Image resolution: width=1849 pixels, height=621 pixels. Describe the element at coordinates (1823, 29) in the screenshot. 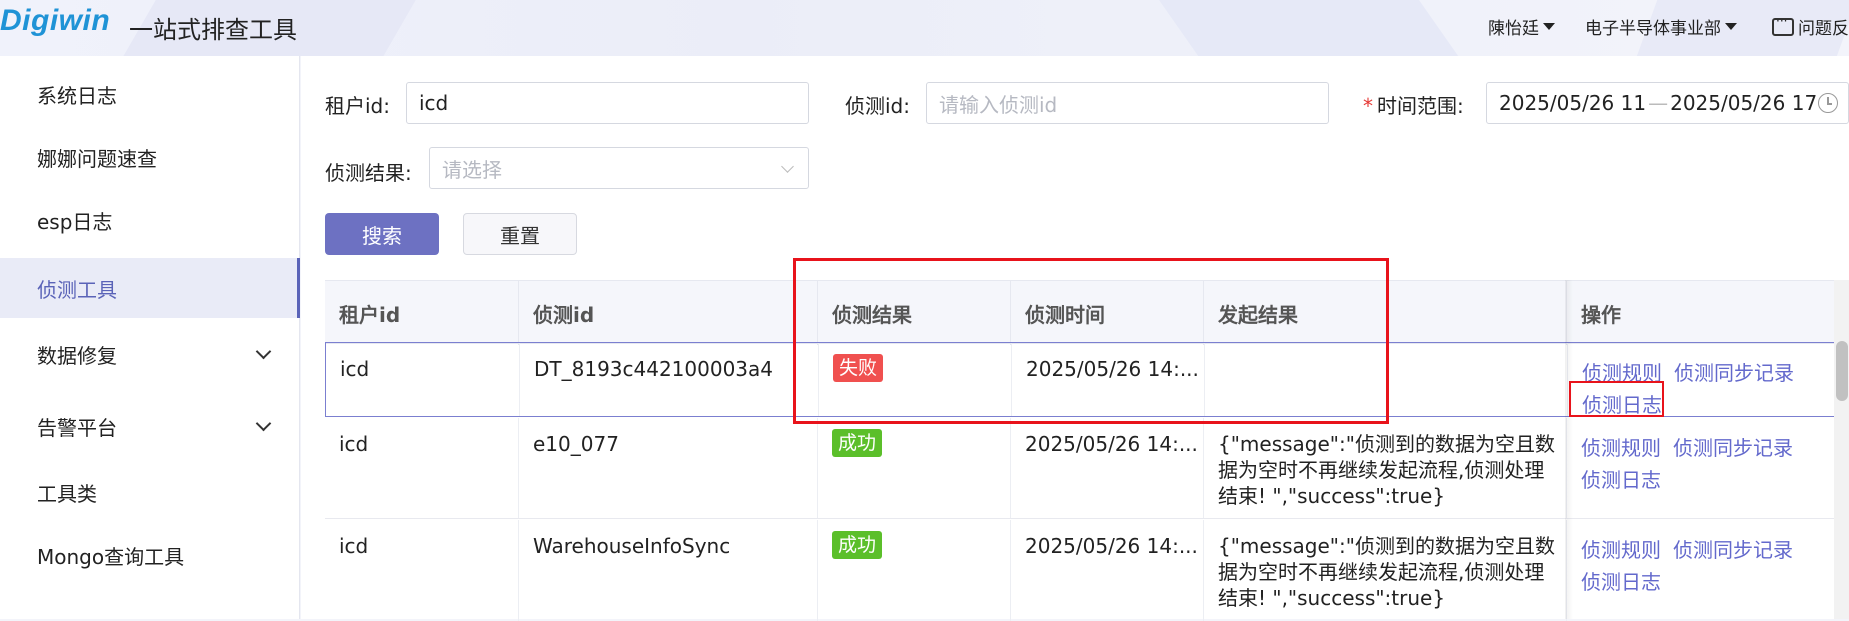

I see `feedback-label: 问题反` at that location.